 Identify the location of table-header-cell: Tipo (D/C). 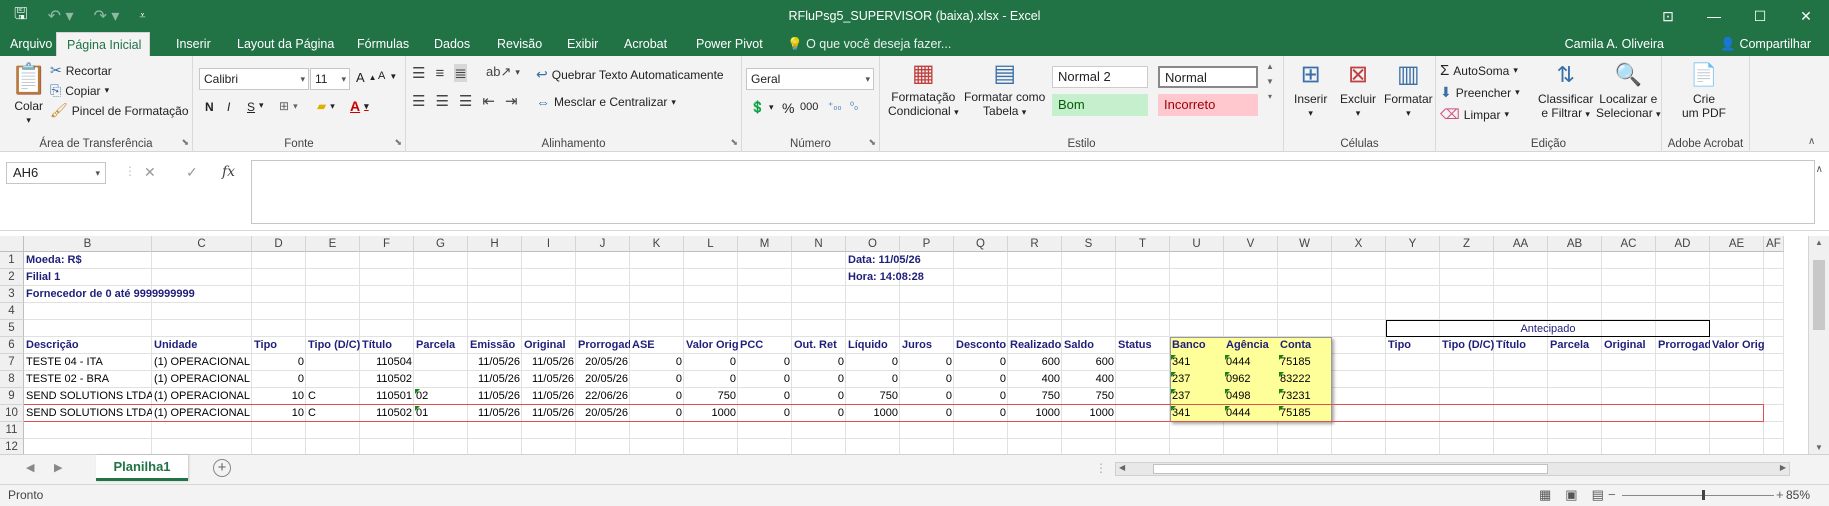
(1467, 345).